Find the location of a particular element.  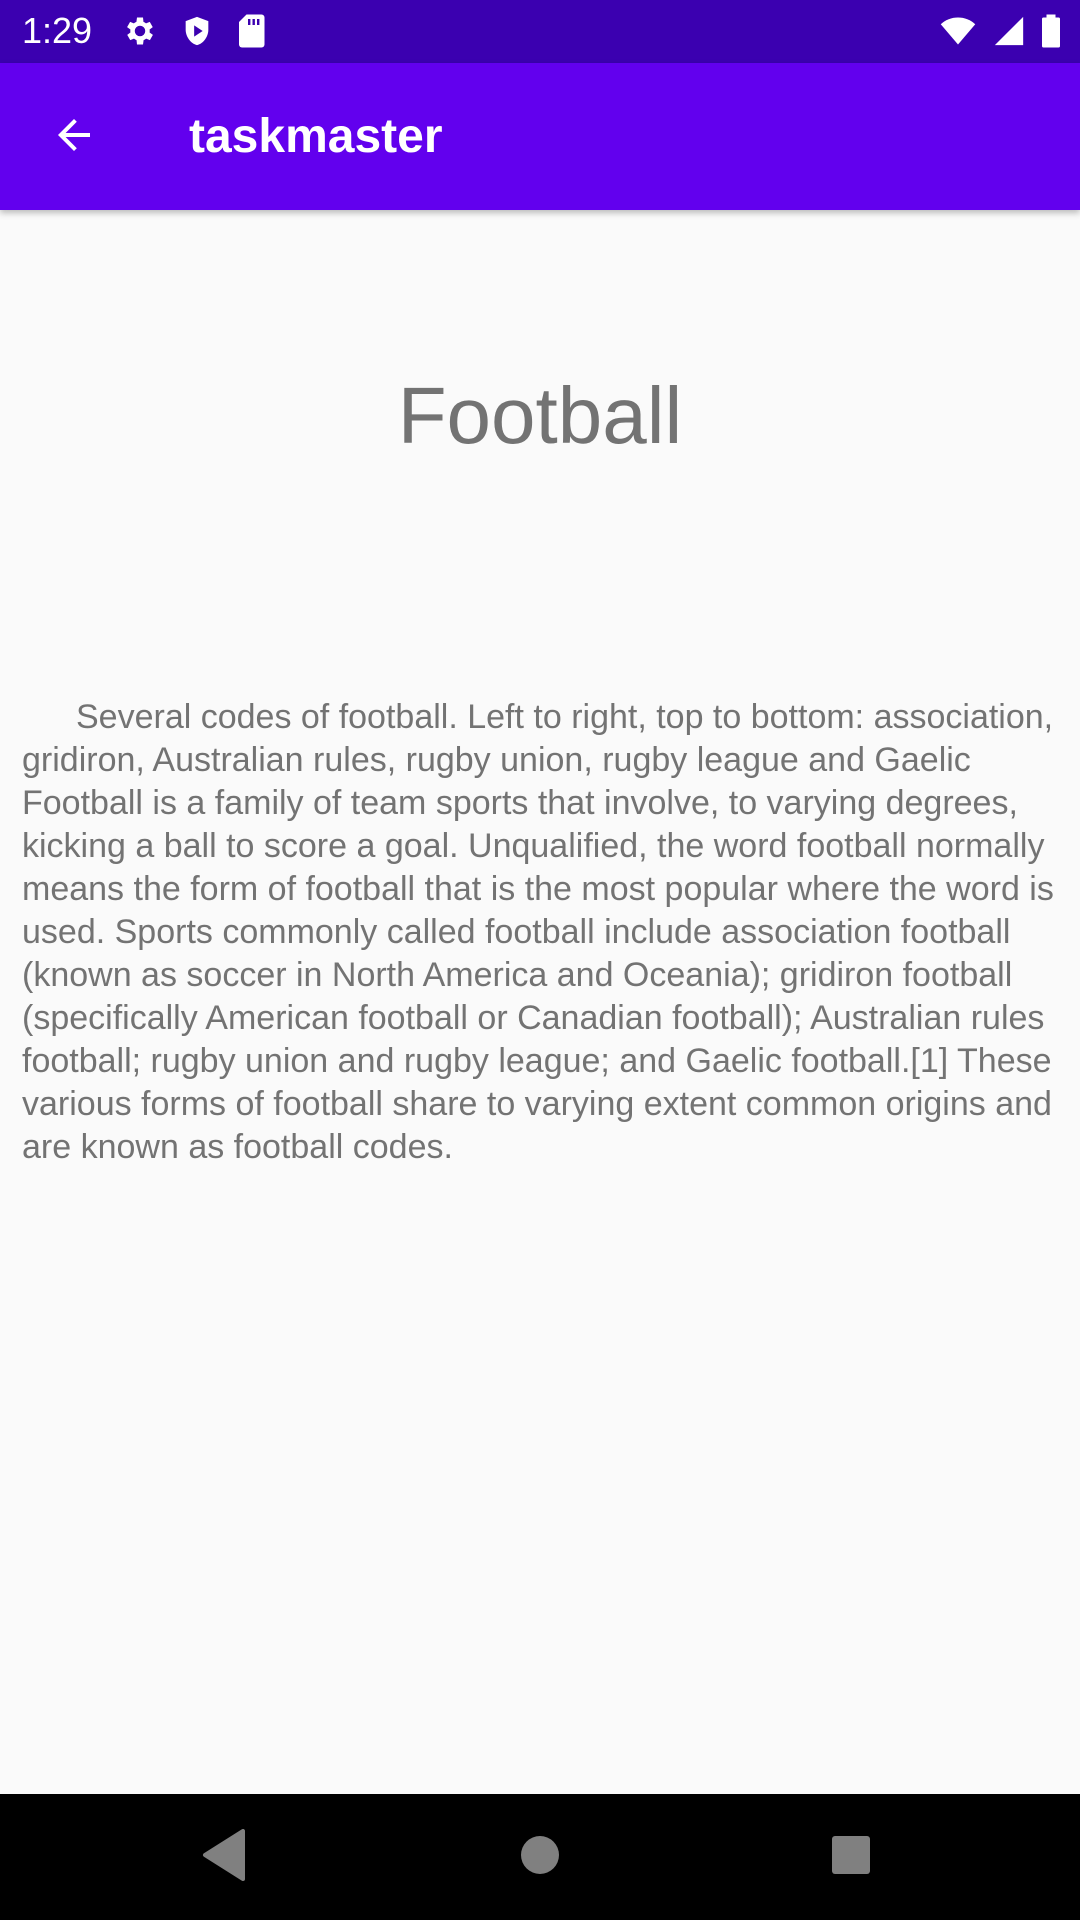

back-button is located at coordinates (74, 137).